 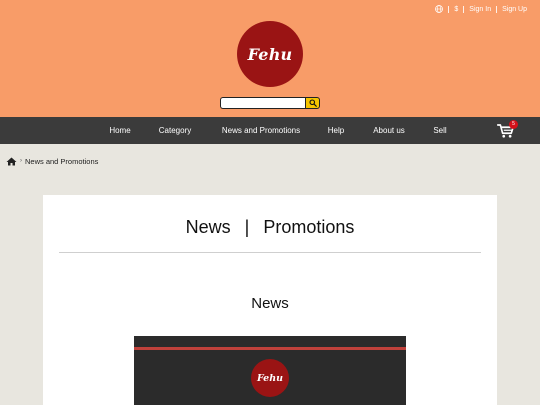 What do you see at coordinates (261, 130) in the screenshot?
I see `nav-item-news-and-promotions: News and Promotions` at bounding box center [261, 130].